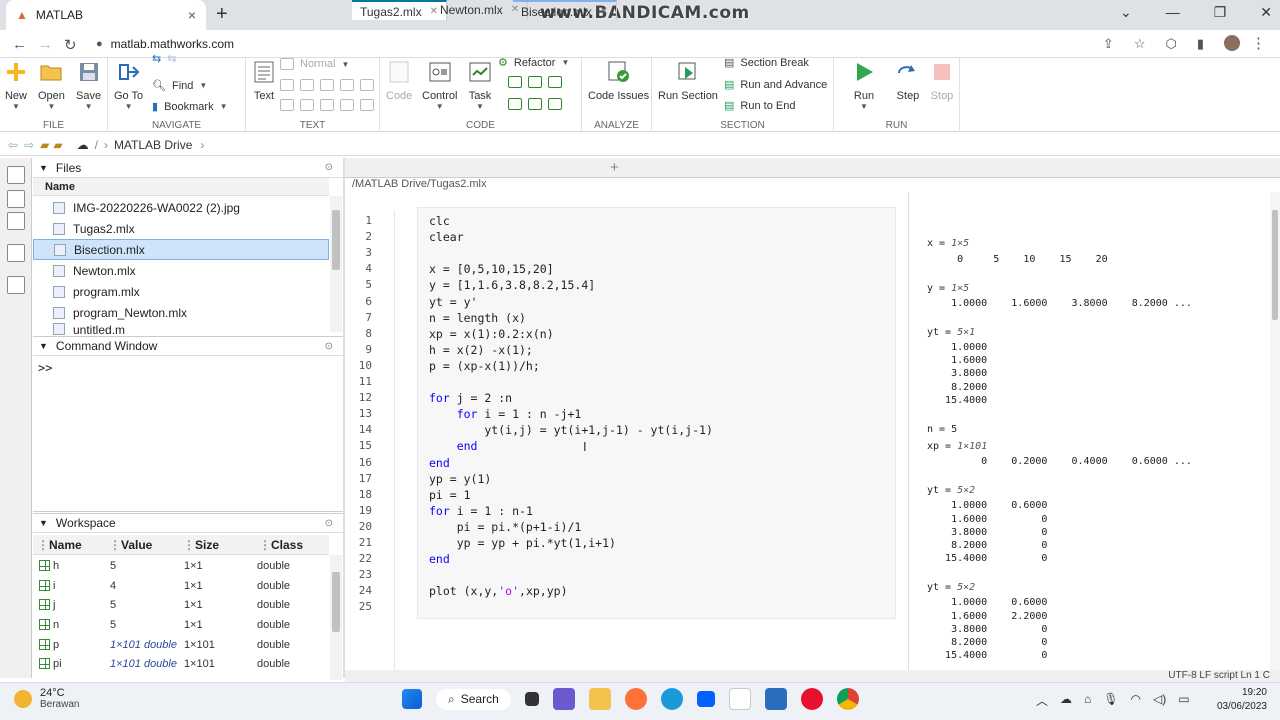 The width and height of the screenshot is (1280, 720). Describe the element at coordinates (190, 107) in the screenshot. I see `bookmark-button: ▮ Bookmark ▼` at that location.